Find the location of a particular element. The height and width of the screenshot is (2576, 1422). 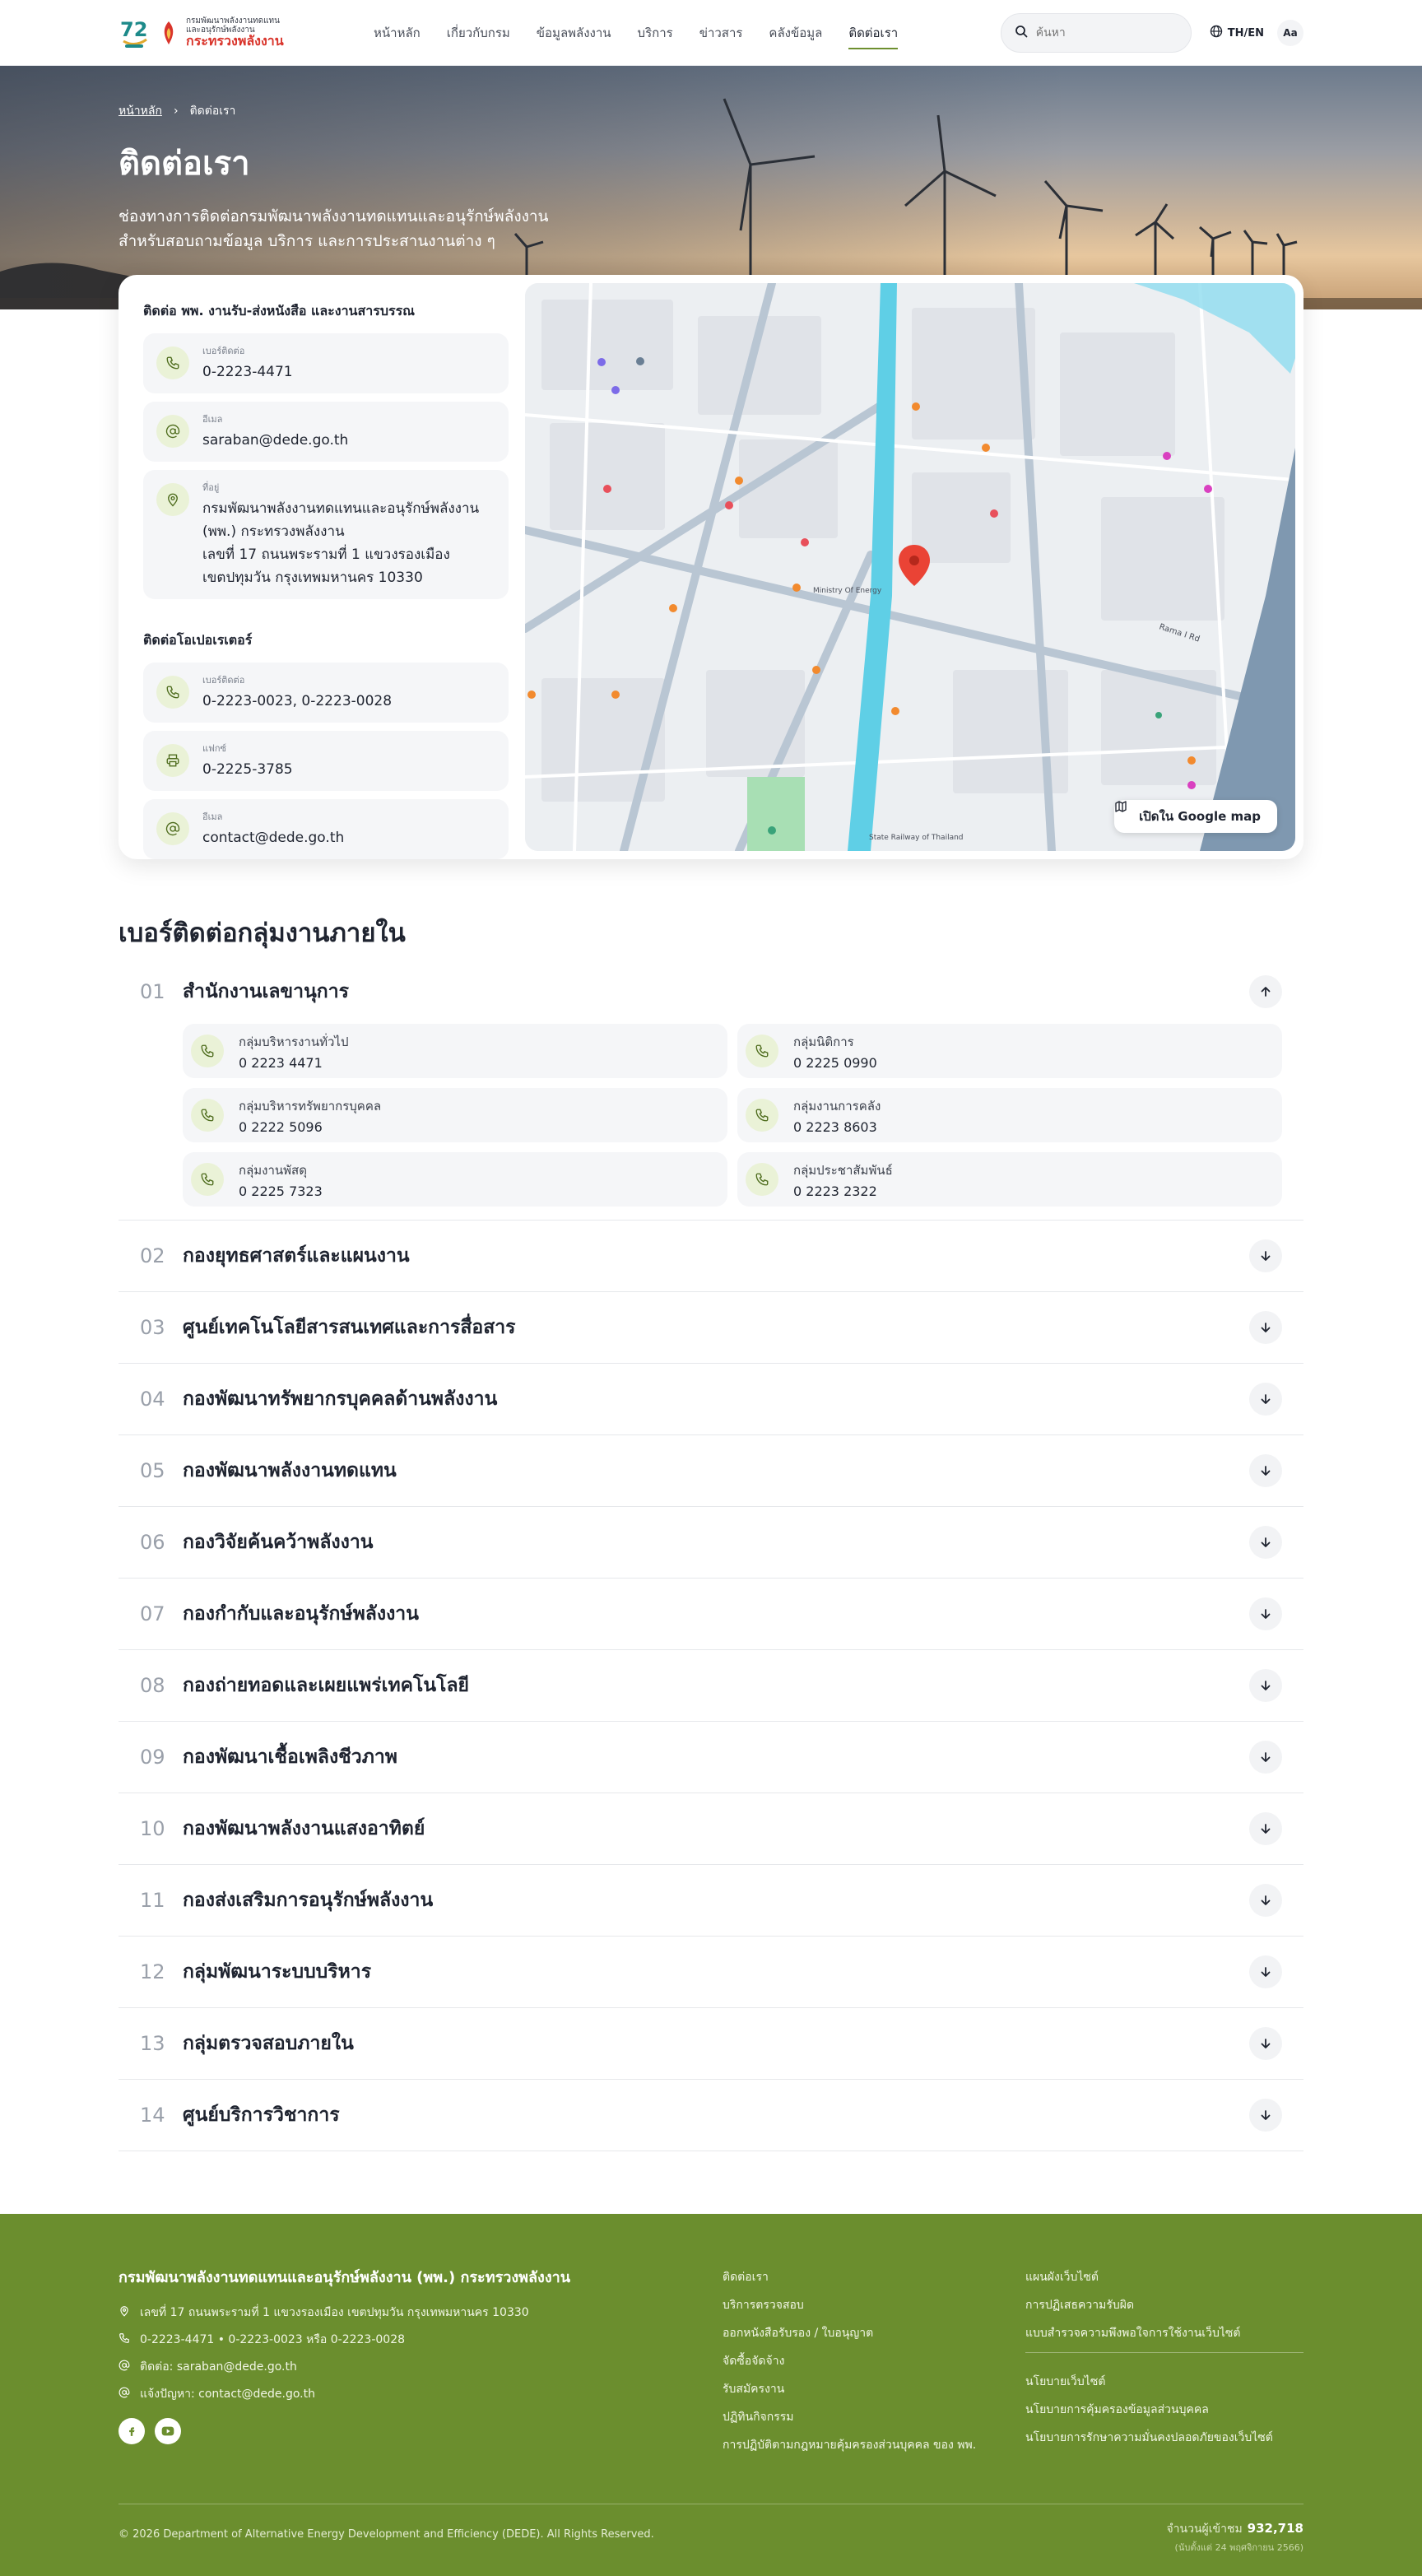

accordion-title: ศูนย์เทคโนโลยีสารสนเทศและการสื่อสาร is located at coordinates (349, 1327).